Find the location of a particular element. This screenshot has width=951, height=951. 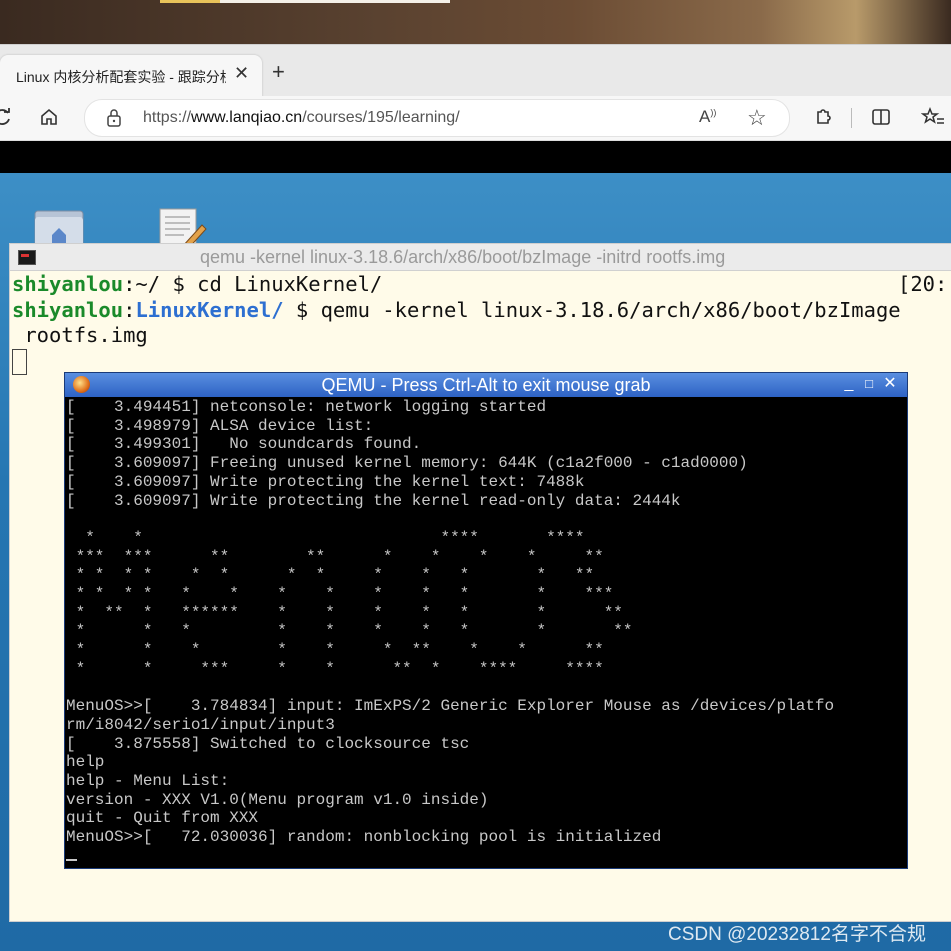

extensions-icon is located at coordinates (823, 117).